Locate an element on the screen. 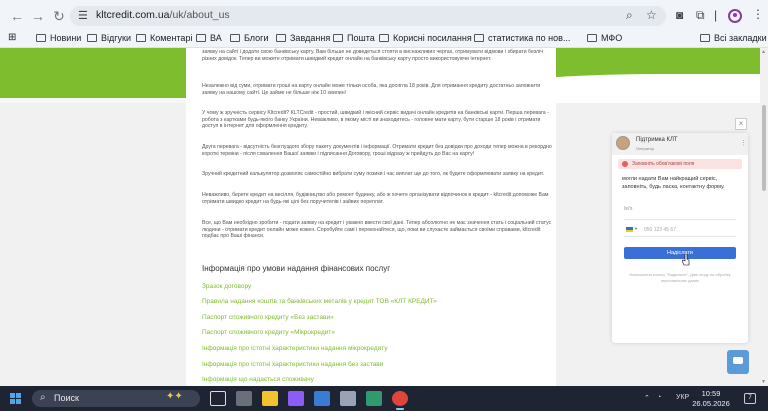 This screenshot has width=768, height=411. chrome-icon is located at coordinates (400, 398).